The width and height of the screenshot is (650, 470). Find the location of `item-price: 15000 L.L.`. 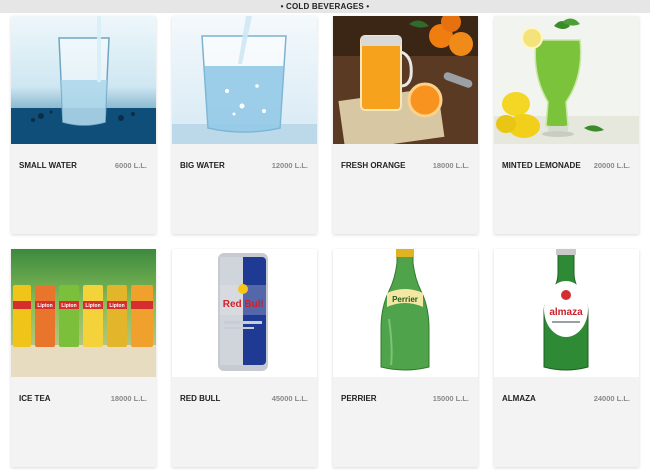

item-price: 15000 L.L. is located at coordinates (450, 398).